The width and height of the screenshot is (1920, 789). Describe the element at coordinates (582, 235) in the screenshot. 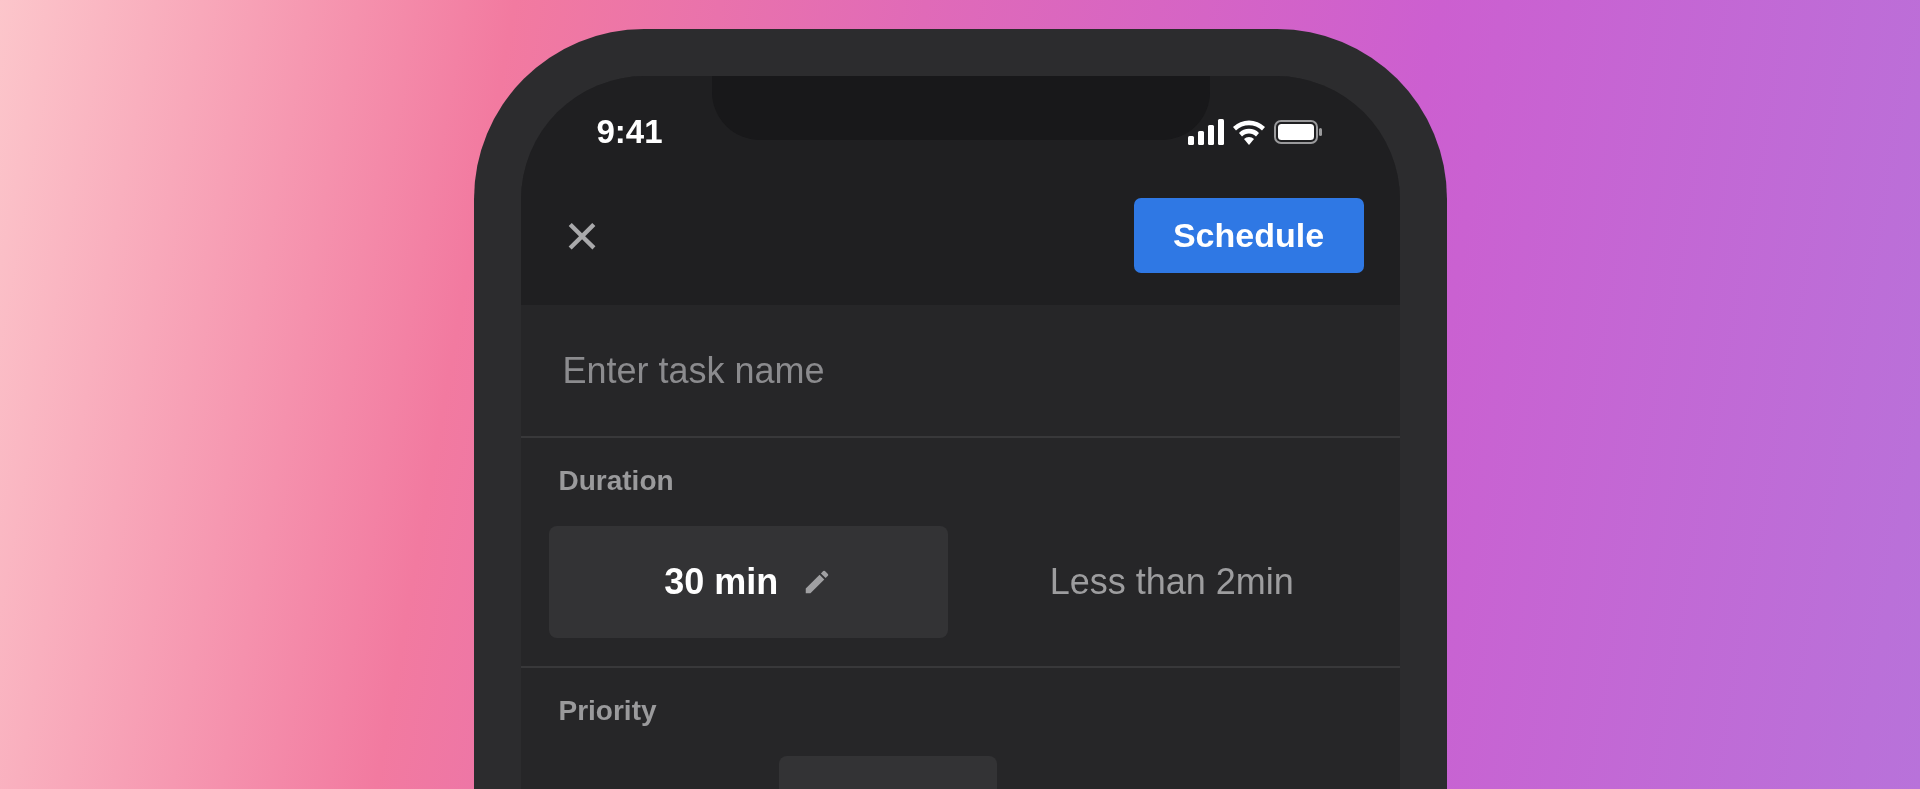

I see `close-button: ×` at that location.